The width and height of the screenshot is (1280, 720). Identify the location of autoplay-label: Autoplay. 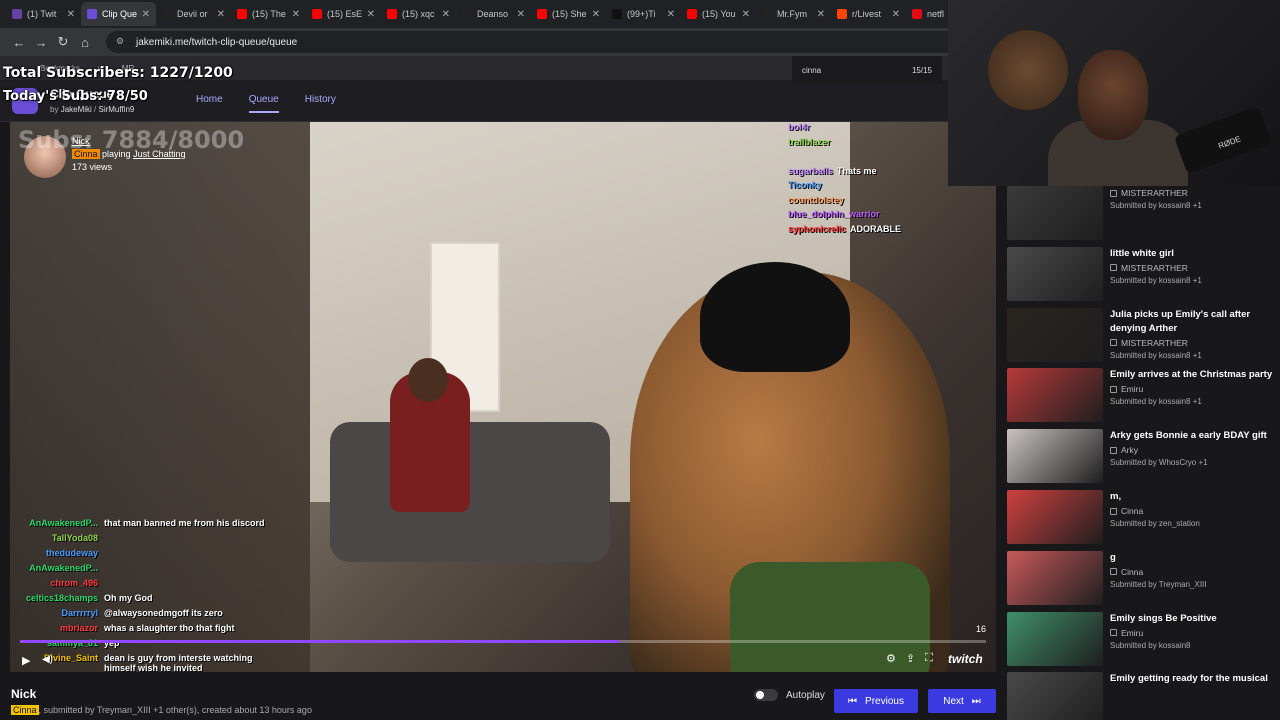
(805, 695).